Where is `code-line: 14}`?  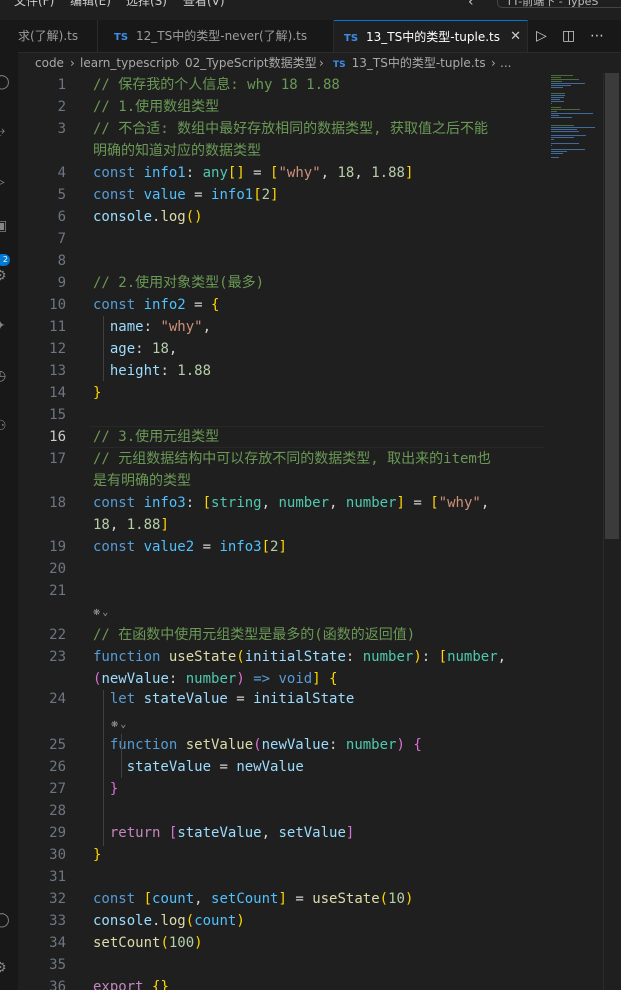
code-line: 14} is located at coordinates (310, 393).